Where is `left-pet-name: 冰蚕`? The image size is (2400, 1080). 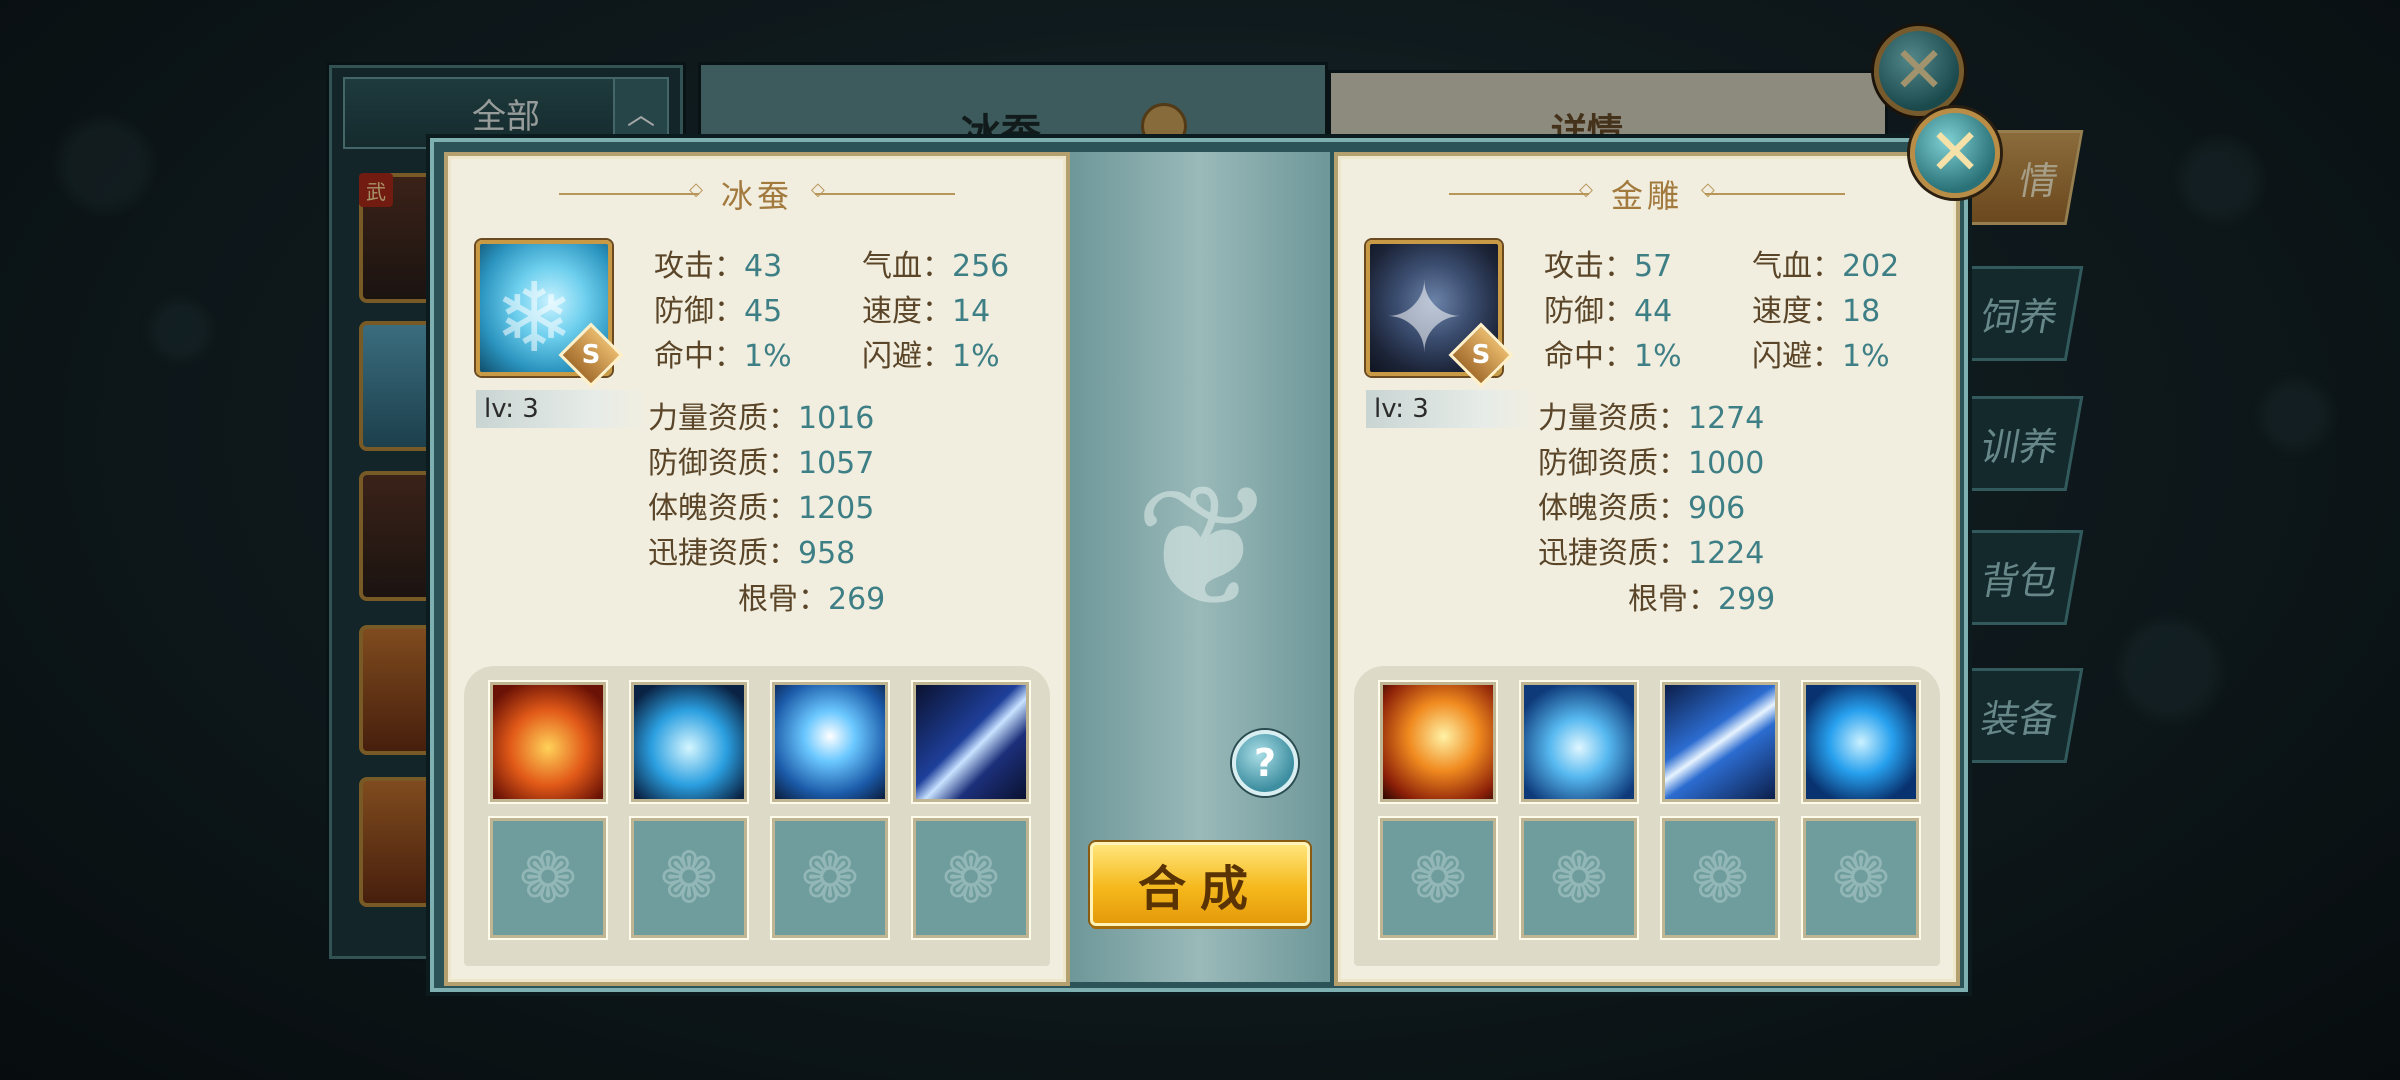 left-pet-name: 冰蚕 is located at coordinates (756, 196).